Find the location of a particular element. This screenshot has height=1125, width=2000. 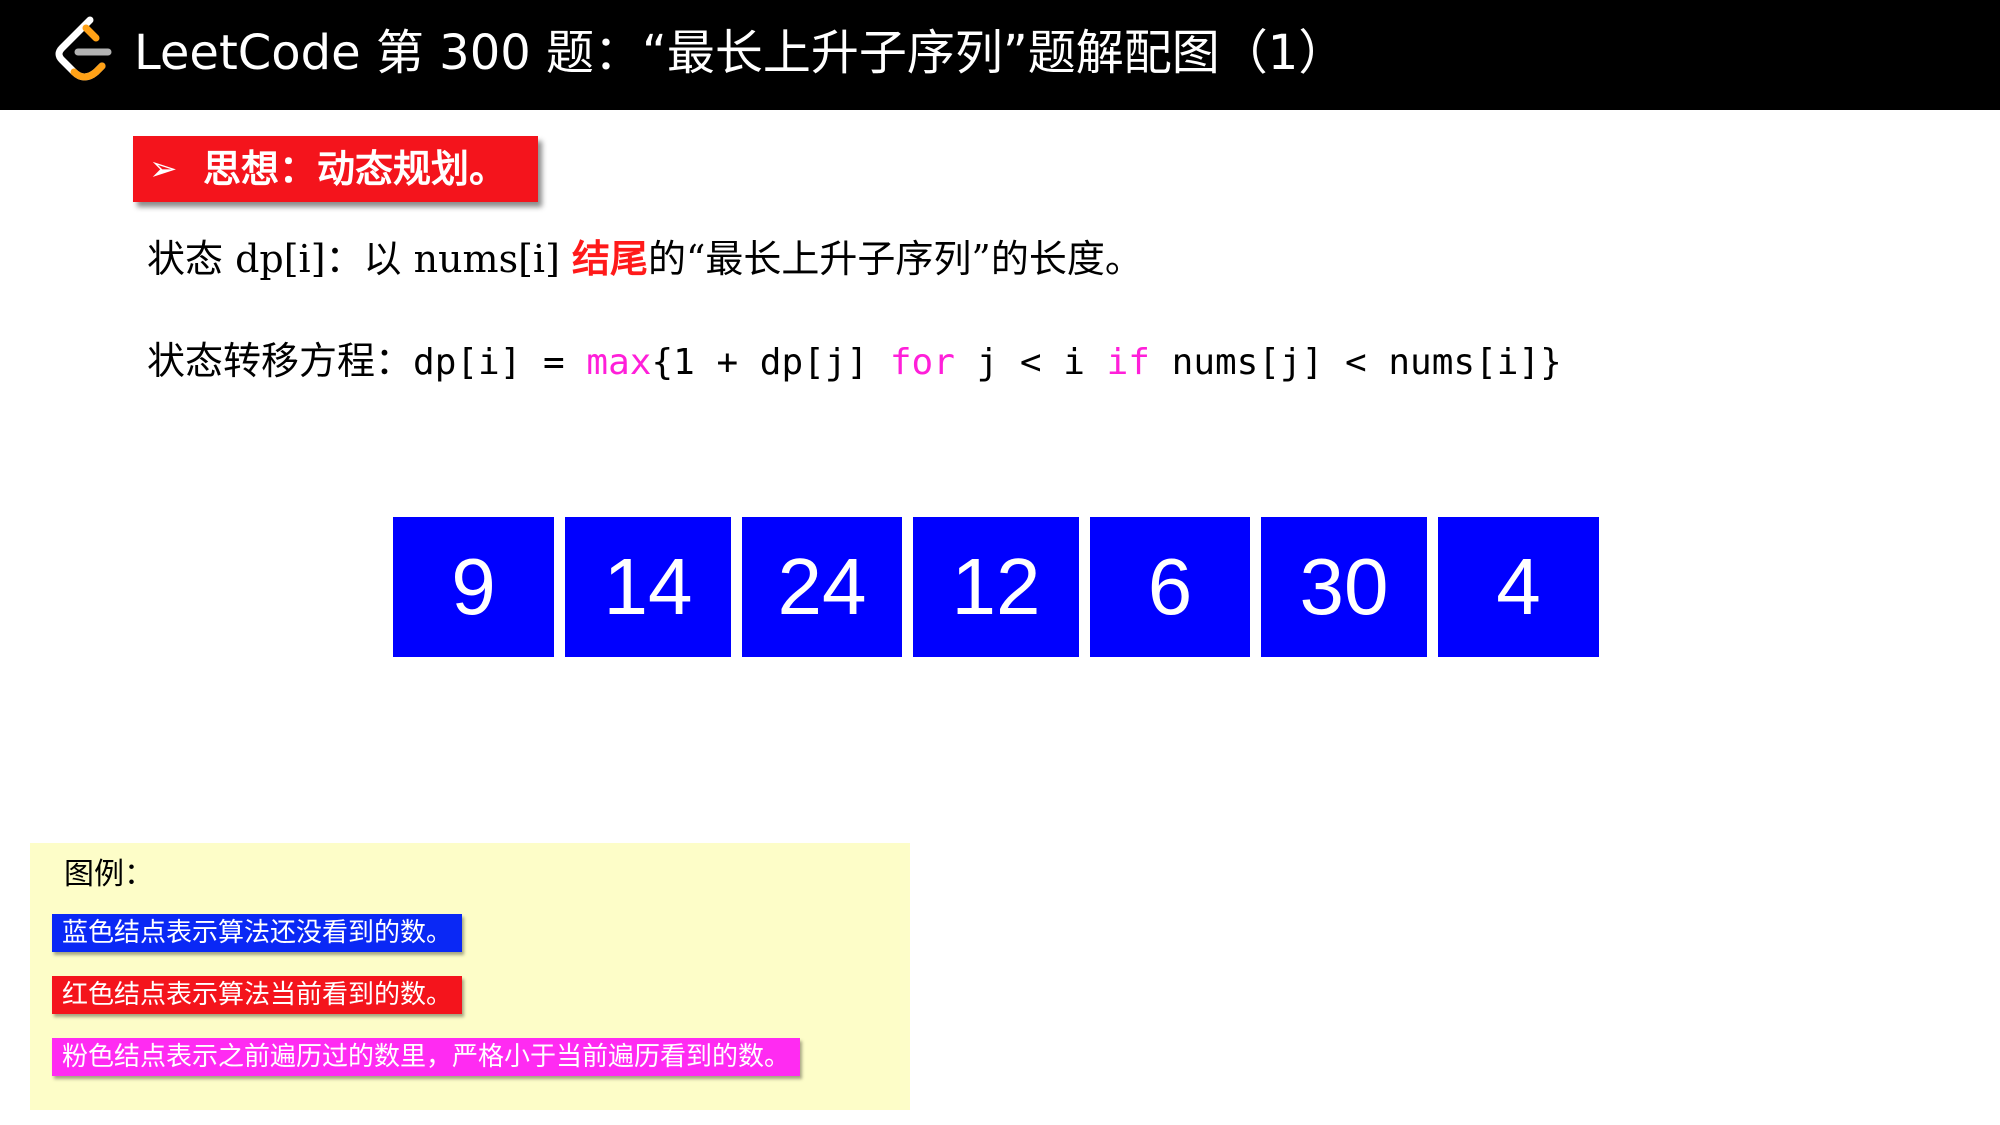

array-cell: 14 is located at coordinates (648, 587).